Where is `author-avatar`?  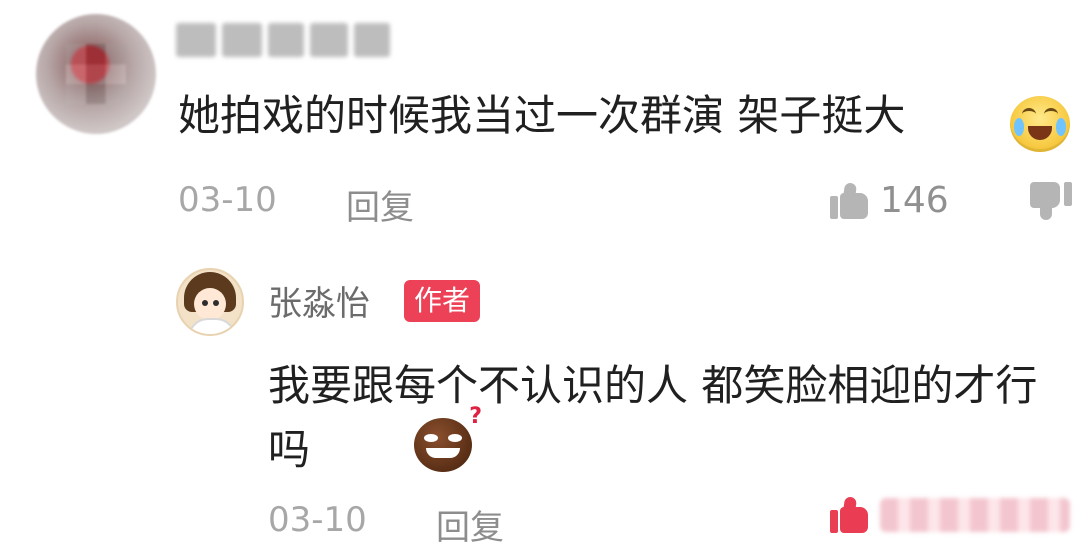 author-avatar is located at coordinates (210, 302).